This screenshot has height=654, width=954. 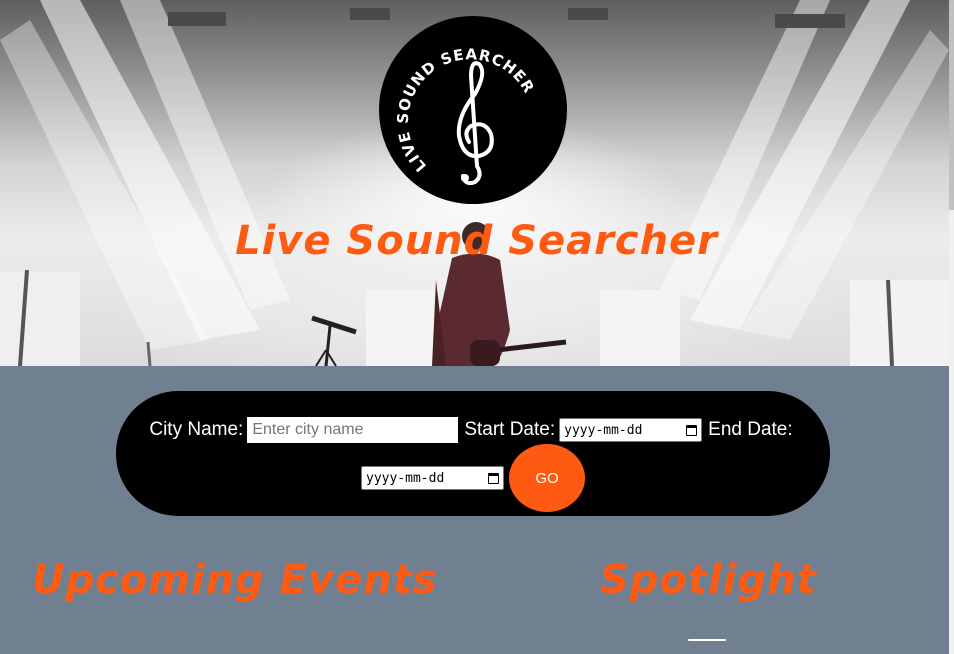 What do you see at coordinates (510, 429) in the screenshot?
I see `start-date-label: Start Date:` at bounding box center [510, 429].